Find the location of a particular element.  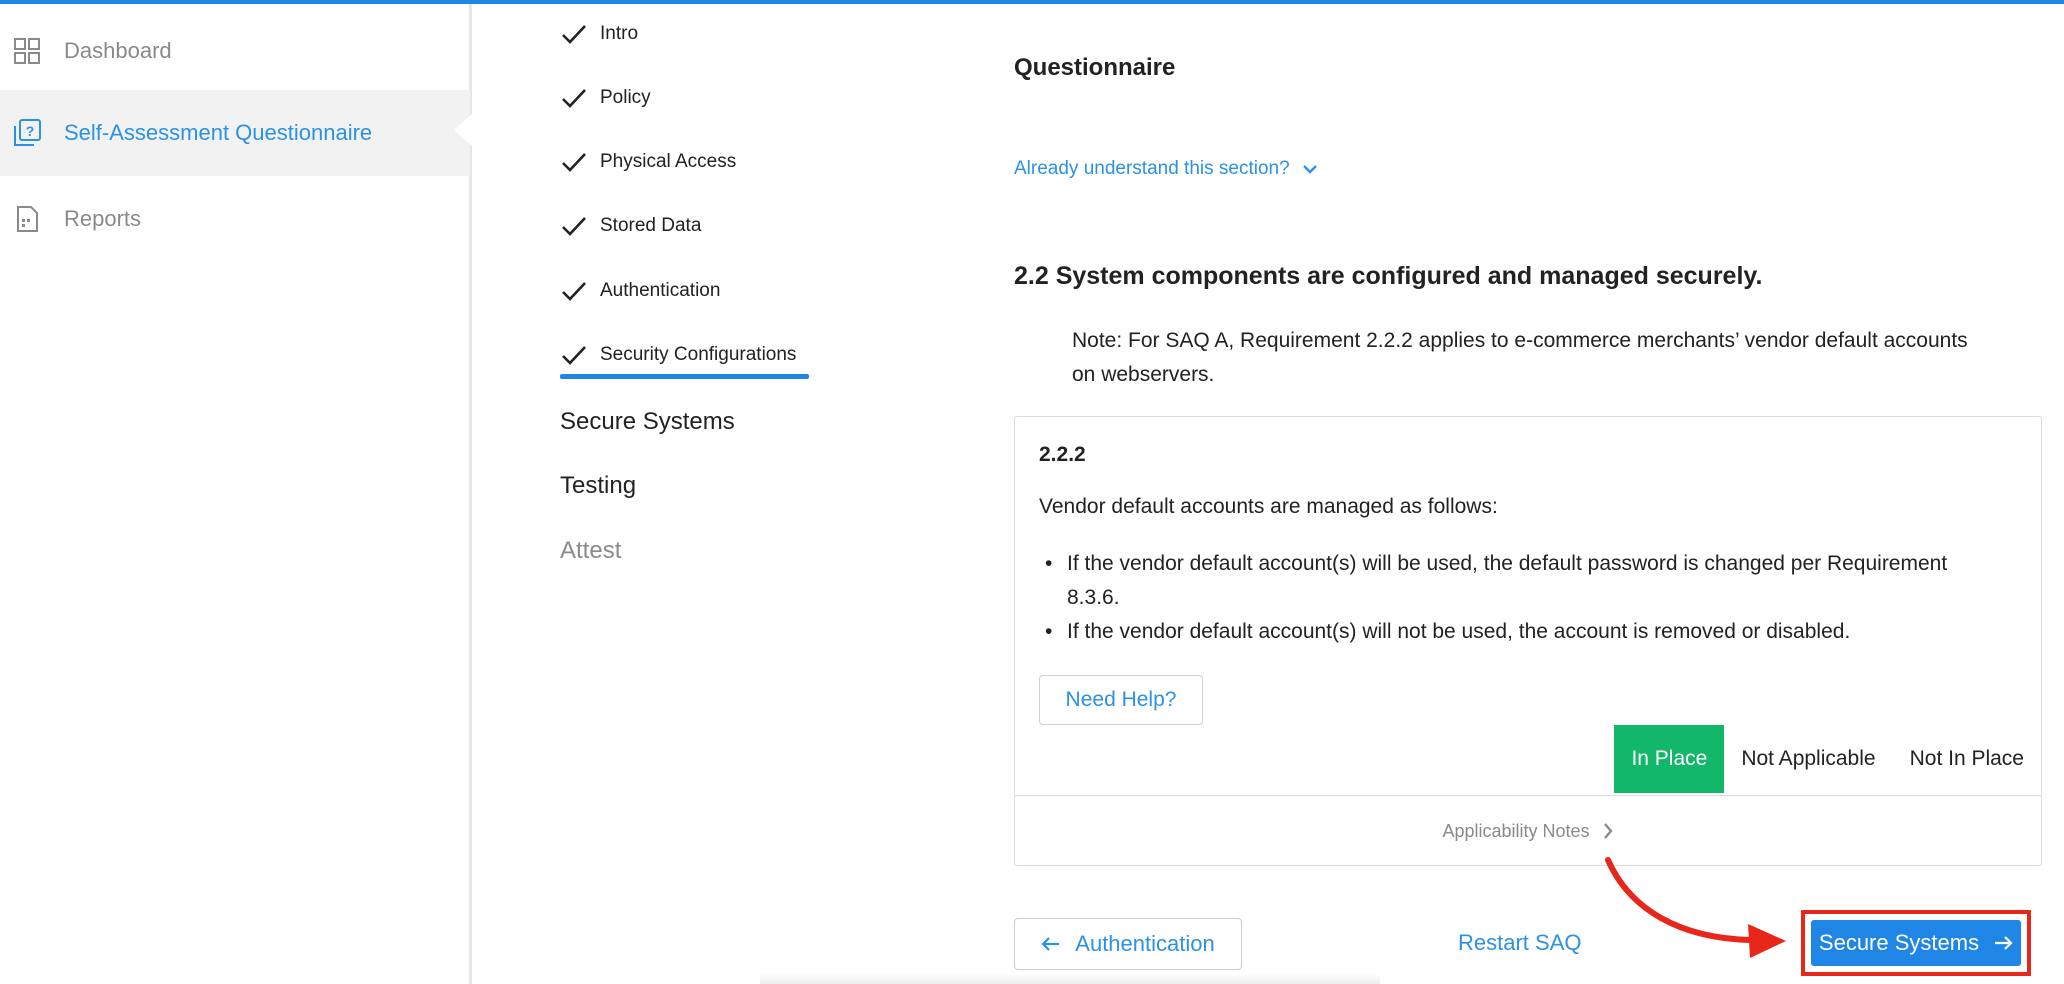

step-authentication: Authentication is located at coordinates (640, 291).